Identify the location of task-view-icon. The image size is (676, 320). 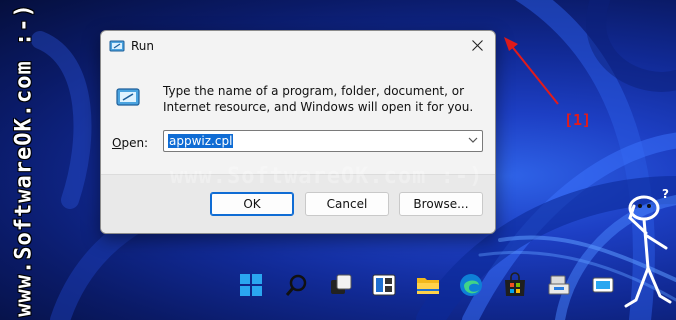
(341, 285).